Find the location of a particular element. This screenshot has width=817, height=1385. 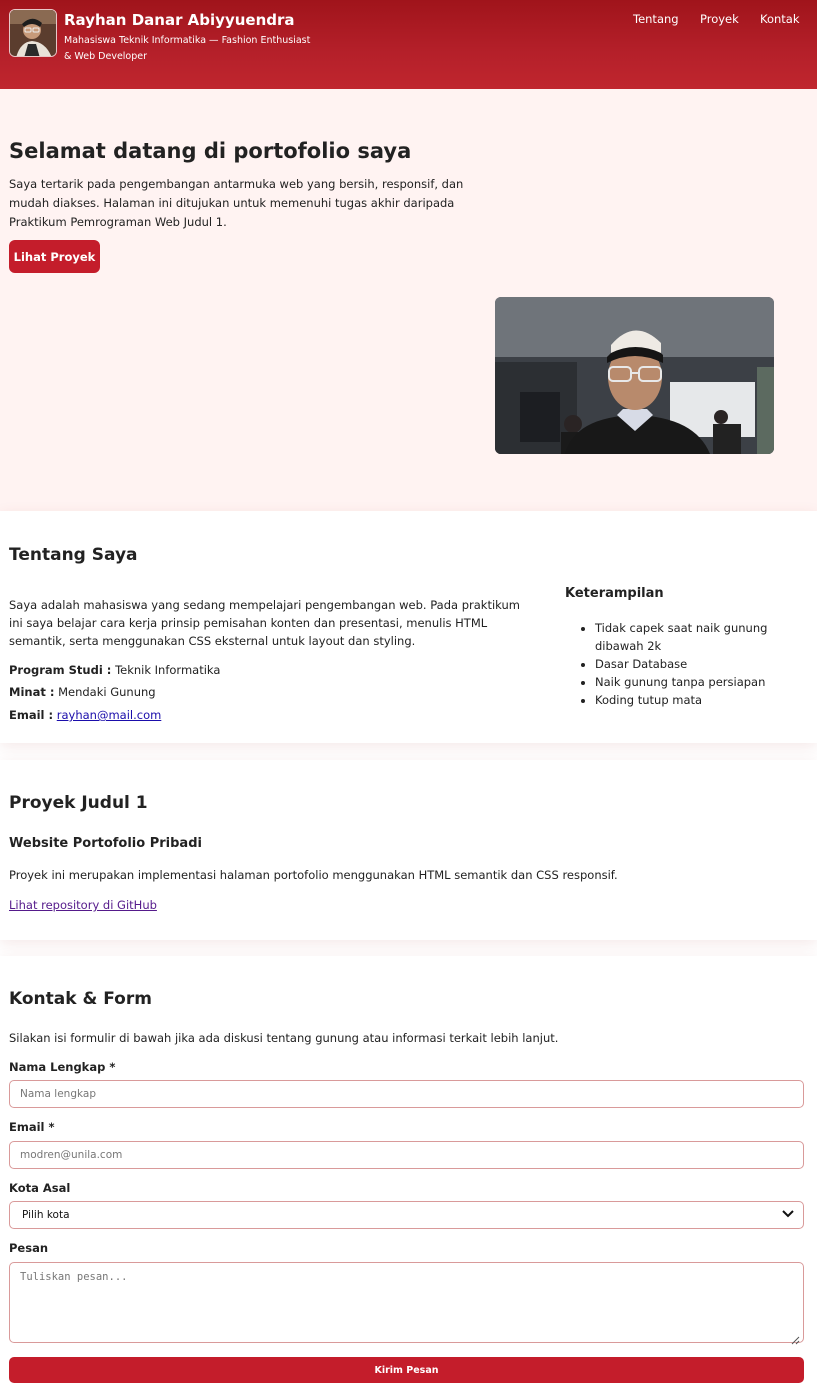

about-title: Tentang Saya is located at coordinates (73, 555).